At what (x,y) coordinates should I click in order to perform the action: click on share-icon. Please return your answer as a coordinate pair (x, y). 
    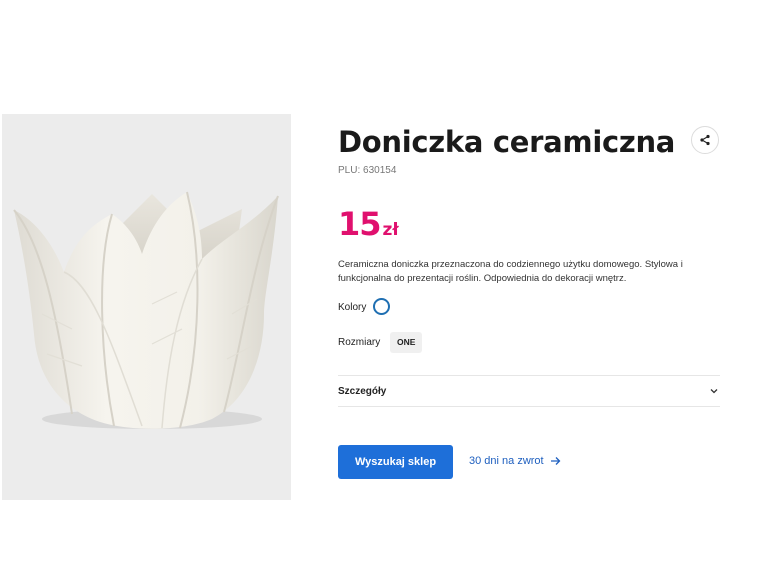
    Looking at the image, I should click on (705, 140).